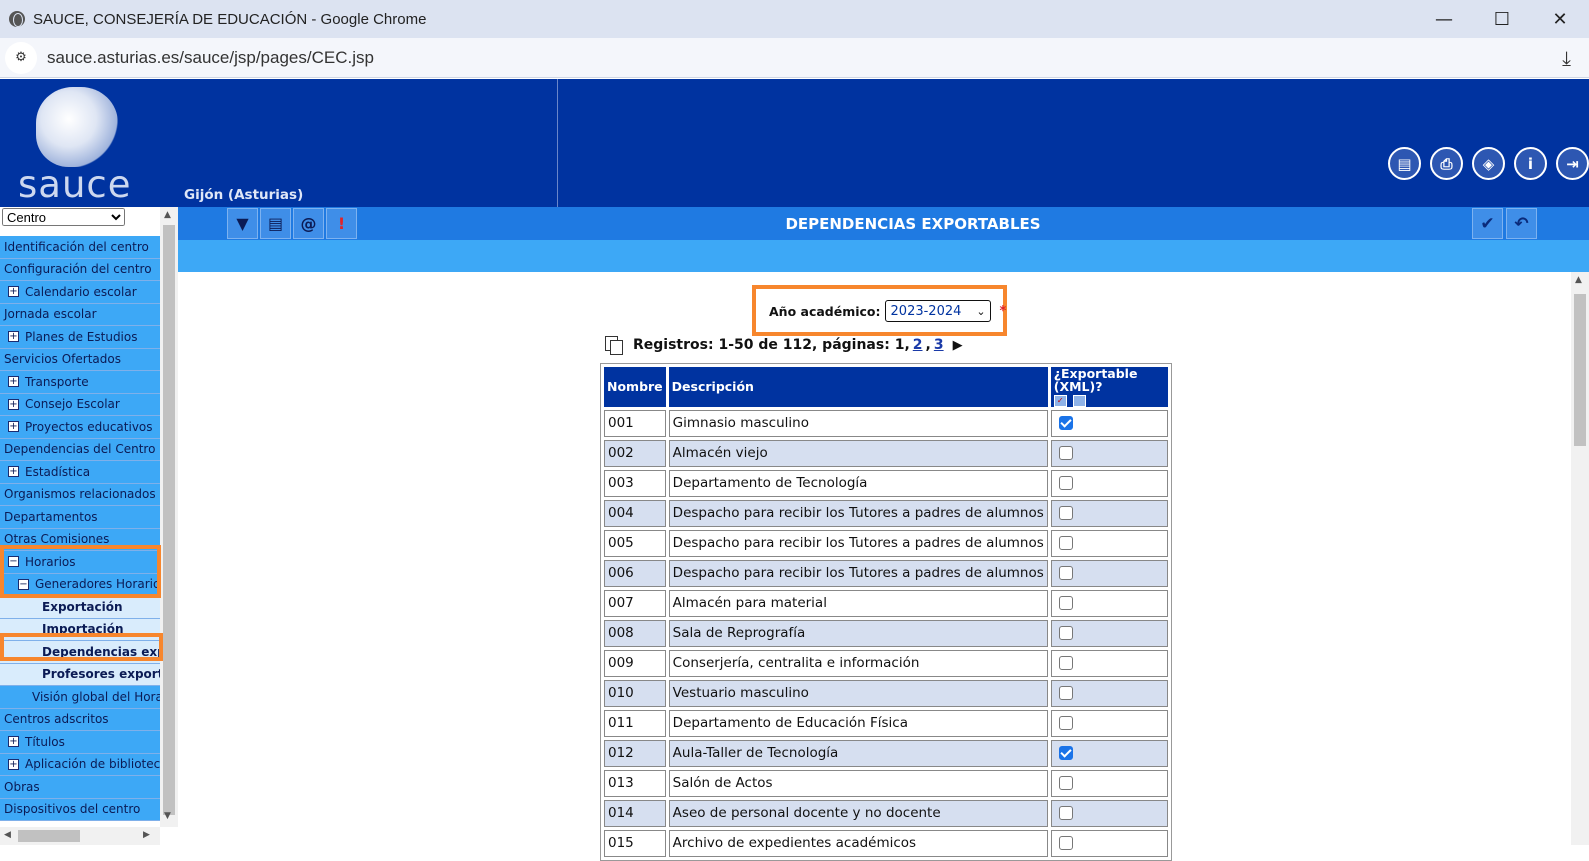 This screenshot has height=861, width=1589. Describe the element at coordinates (51, 516) in the screenshot. I see `sidebar-item-label: Departamentos` at that location.